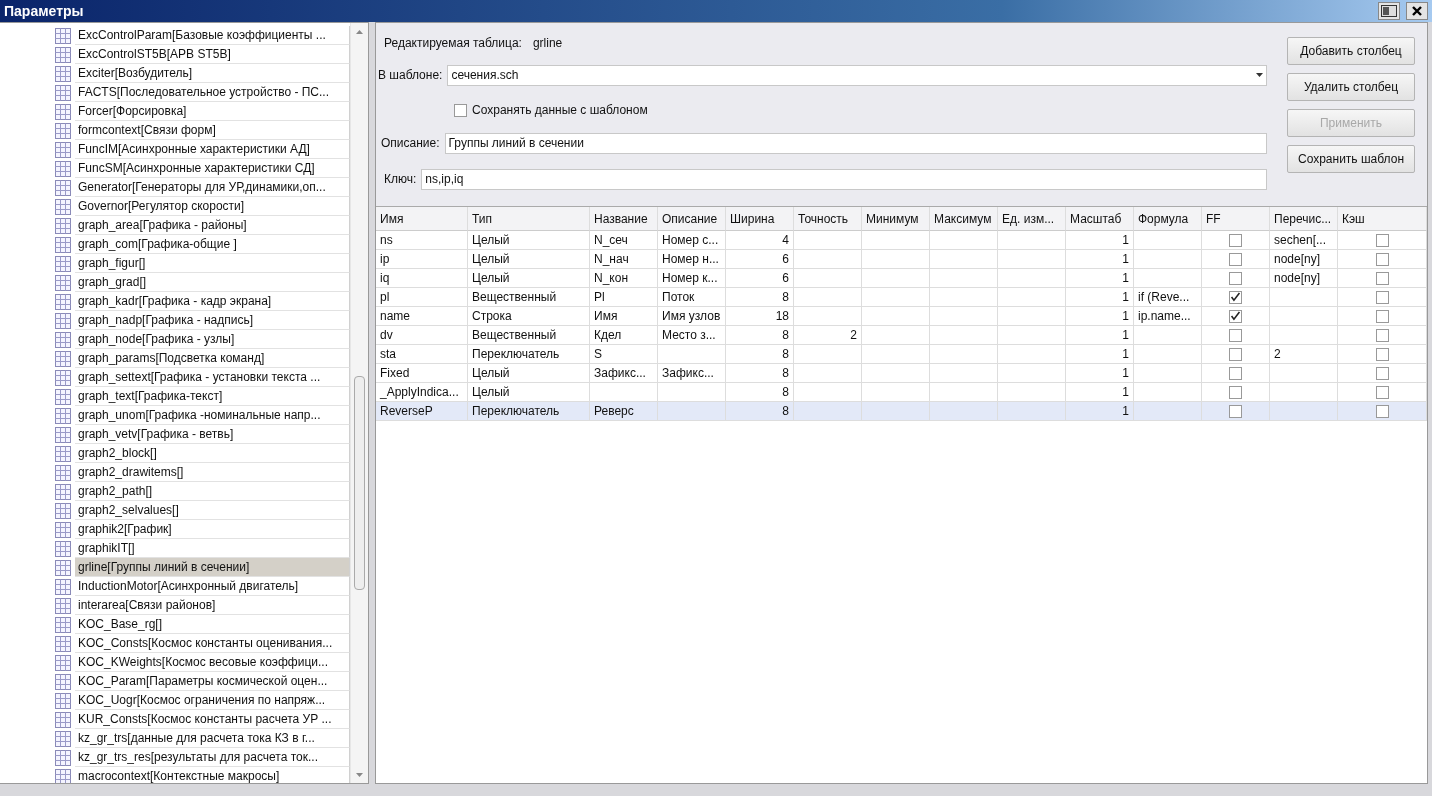  I want to click on table-list-item: graph_figur[], so click(212, 263).